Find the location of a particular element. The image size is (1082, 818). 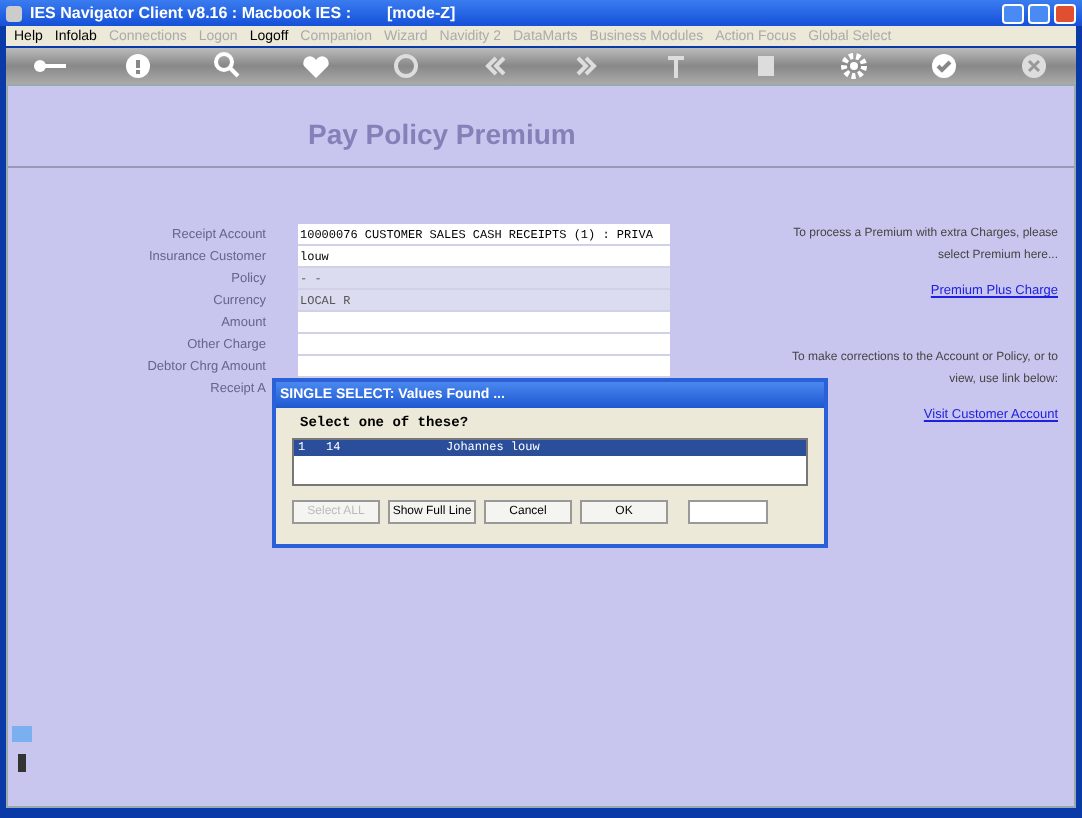

heart-icon is located at coordinates (317, 67).